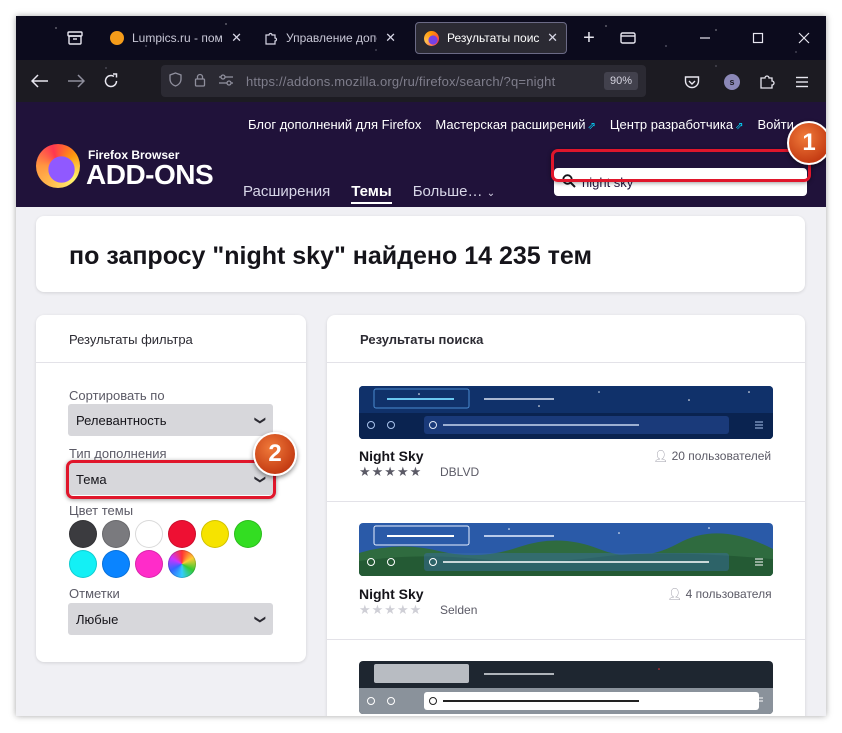 This screenshot has width=842, height=733. I want to click on lumpics-favicon-icon, so click(117, 38).